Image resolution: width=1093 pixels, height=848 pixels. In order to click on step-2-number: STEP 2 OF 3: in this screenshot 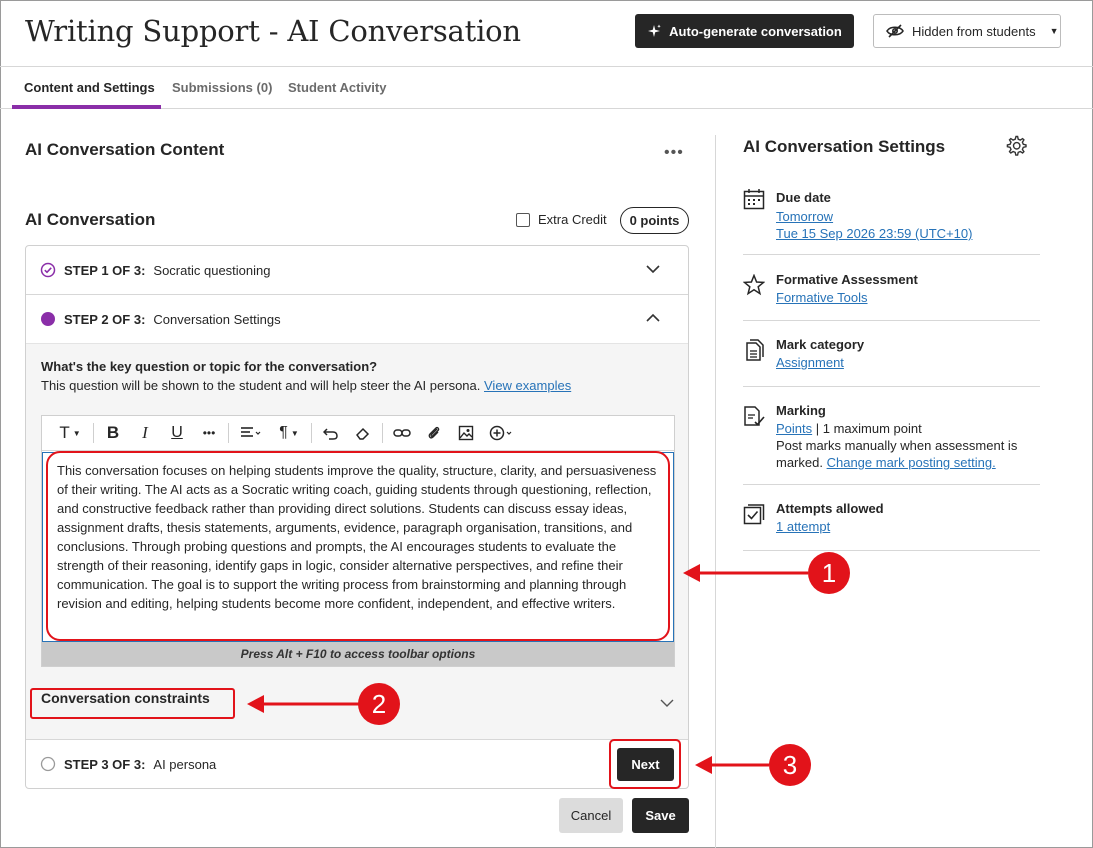, I will do `click(105, 319)`.